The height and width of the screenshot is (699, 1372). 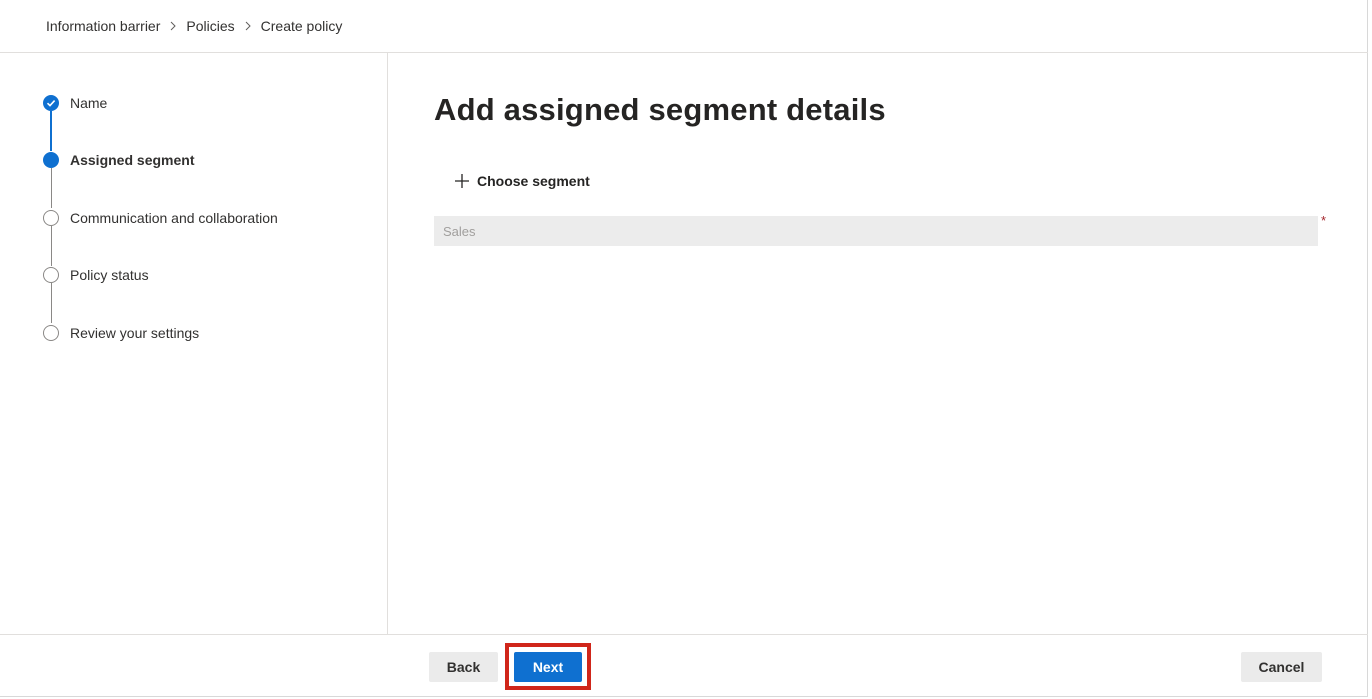 What do you see at coordinates (660, 109) in the screenshot?
I see `page-title: Add assigned segment details` at bounding box center [660, 109].